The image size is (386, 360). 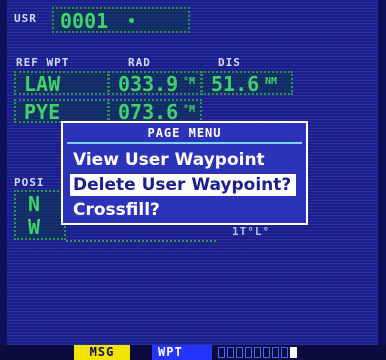 I want to click on position-partial-text: 1T°L°, so click(x=251, y=231).